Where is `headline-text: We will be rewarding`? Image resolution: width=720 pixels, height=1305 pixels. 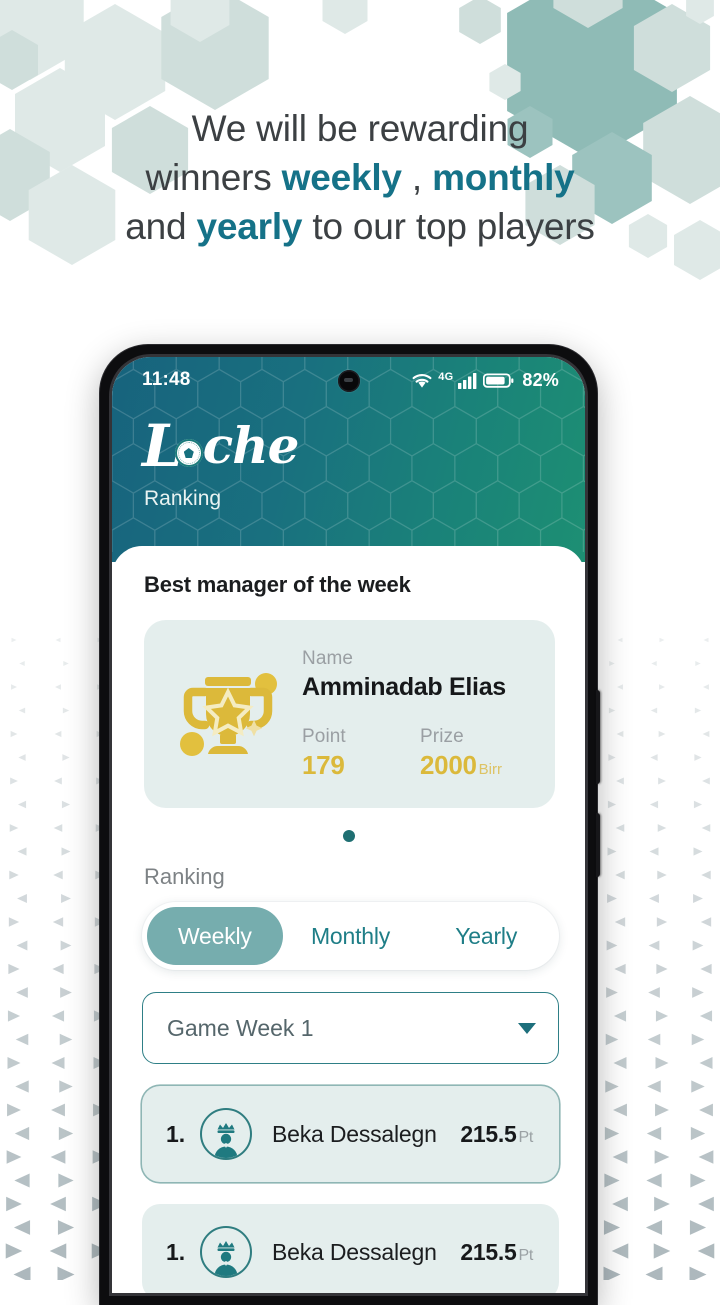
headline-text: We will be rewarding is located at coordinates (360, 128).